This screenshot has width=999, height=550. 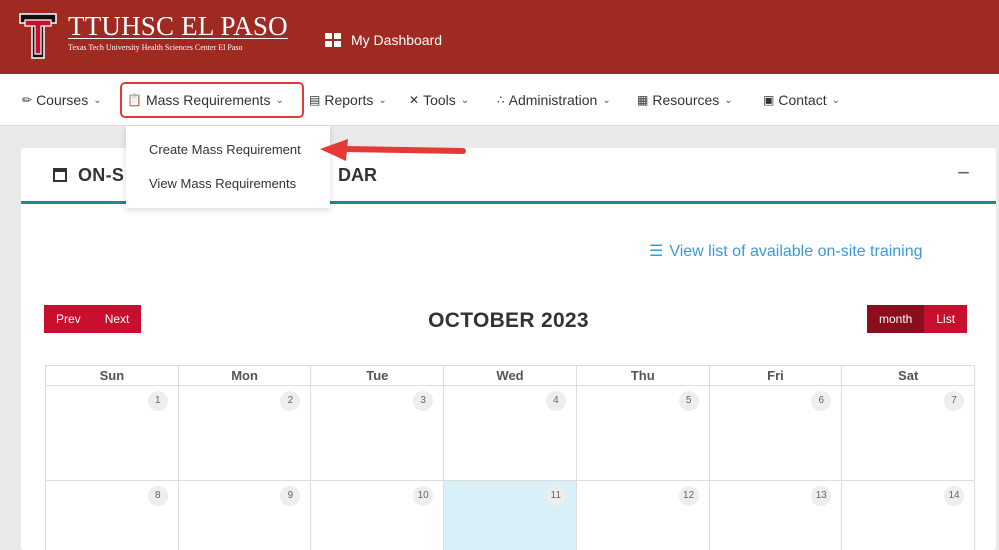 I want to click on my-dashboard-link: My Dashboard, so click(x=383, y=40).